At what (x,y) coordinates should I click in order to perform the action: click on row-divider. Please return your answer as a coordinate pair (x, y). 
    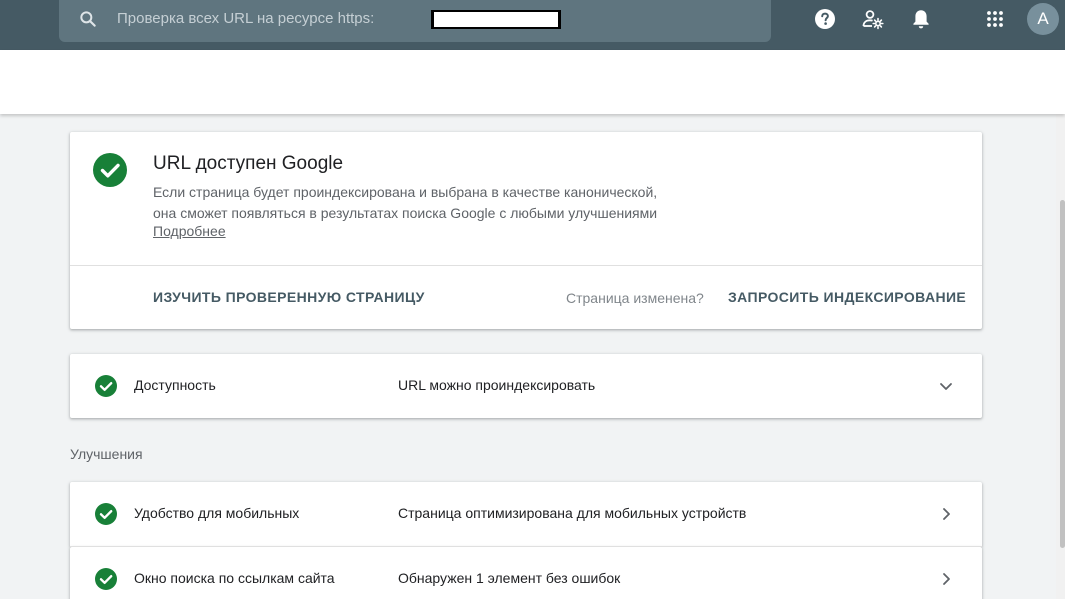
    Looking at the image, I should click on (526, 546).